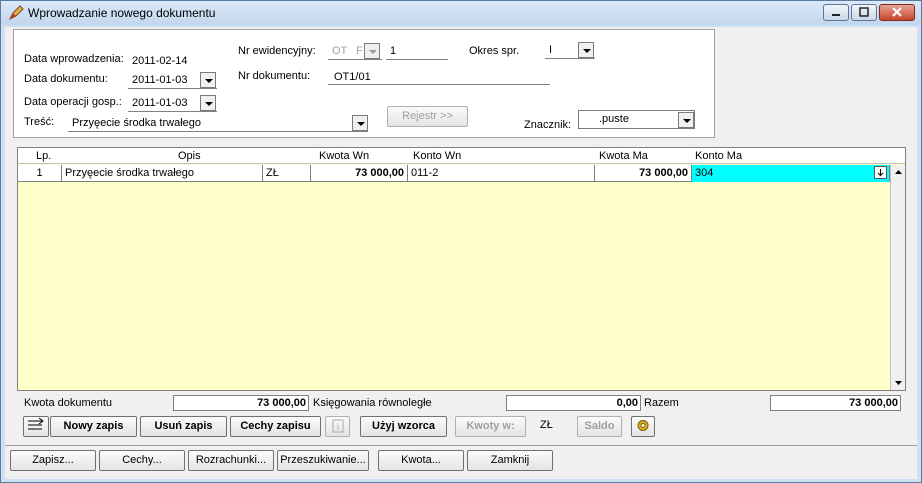 Image resolution: width=922 pixels, height=483 pixels. I want to click on col-opis: Opis, so click(189, 156).